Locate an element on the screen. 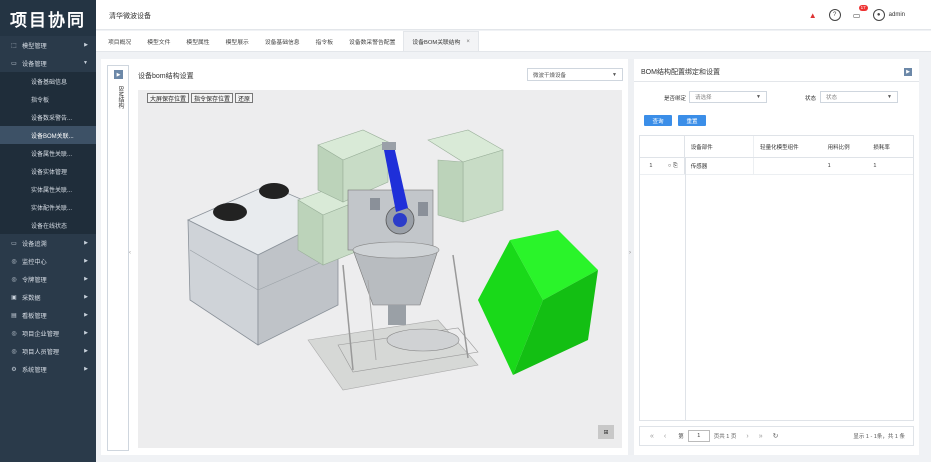 Image resolution: width=931 pixels, height=462 pixels. page-suffix: 页共 1 页 is located at coordinates (725, 437).